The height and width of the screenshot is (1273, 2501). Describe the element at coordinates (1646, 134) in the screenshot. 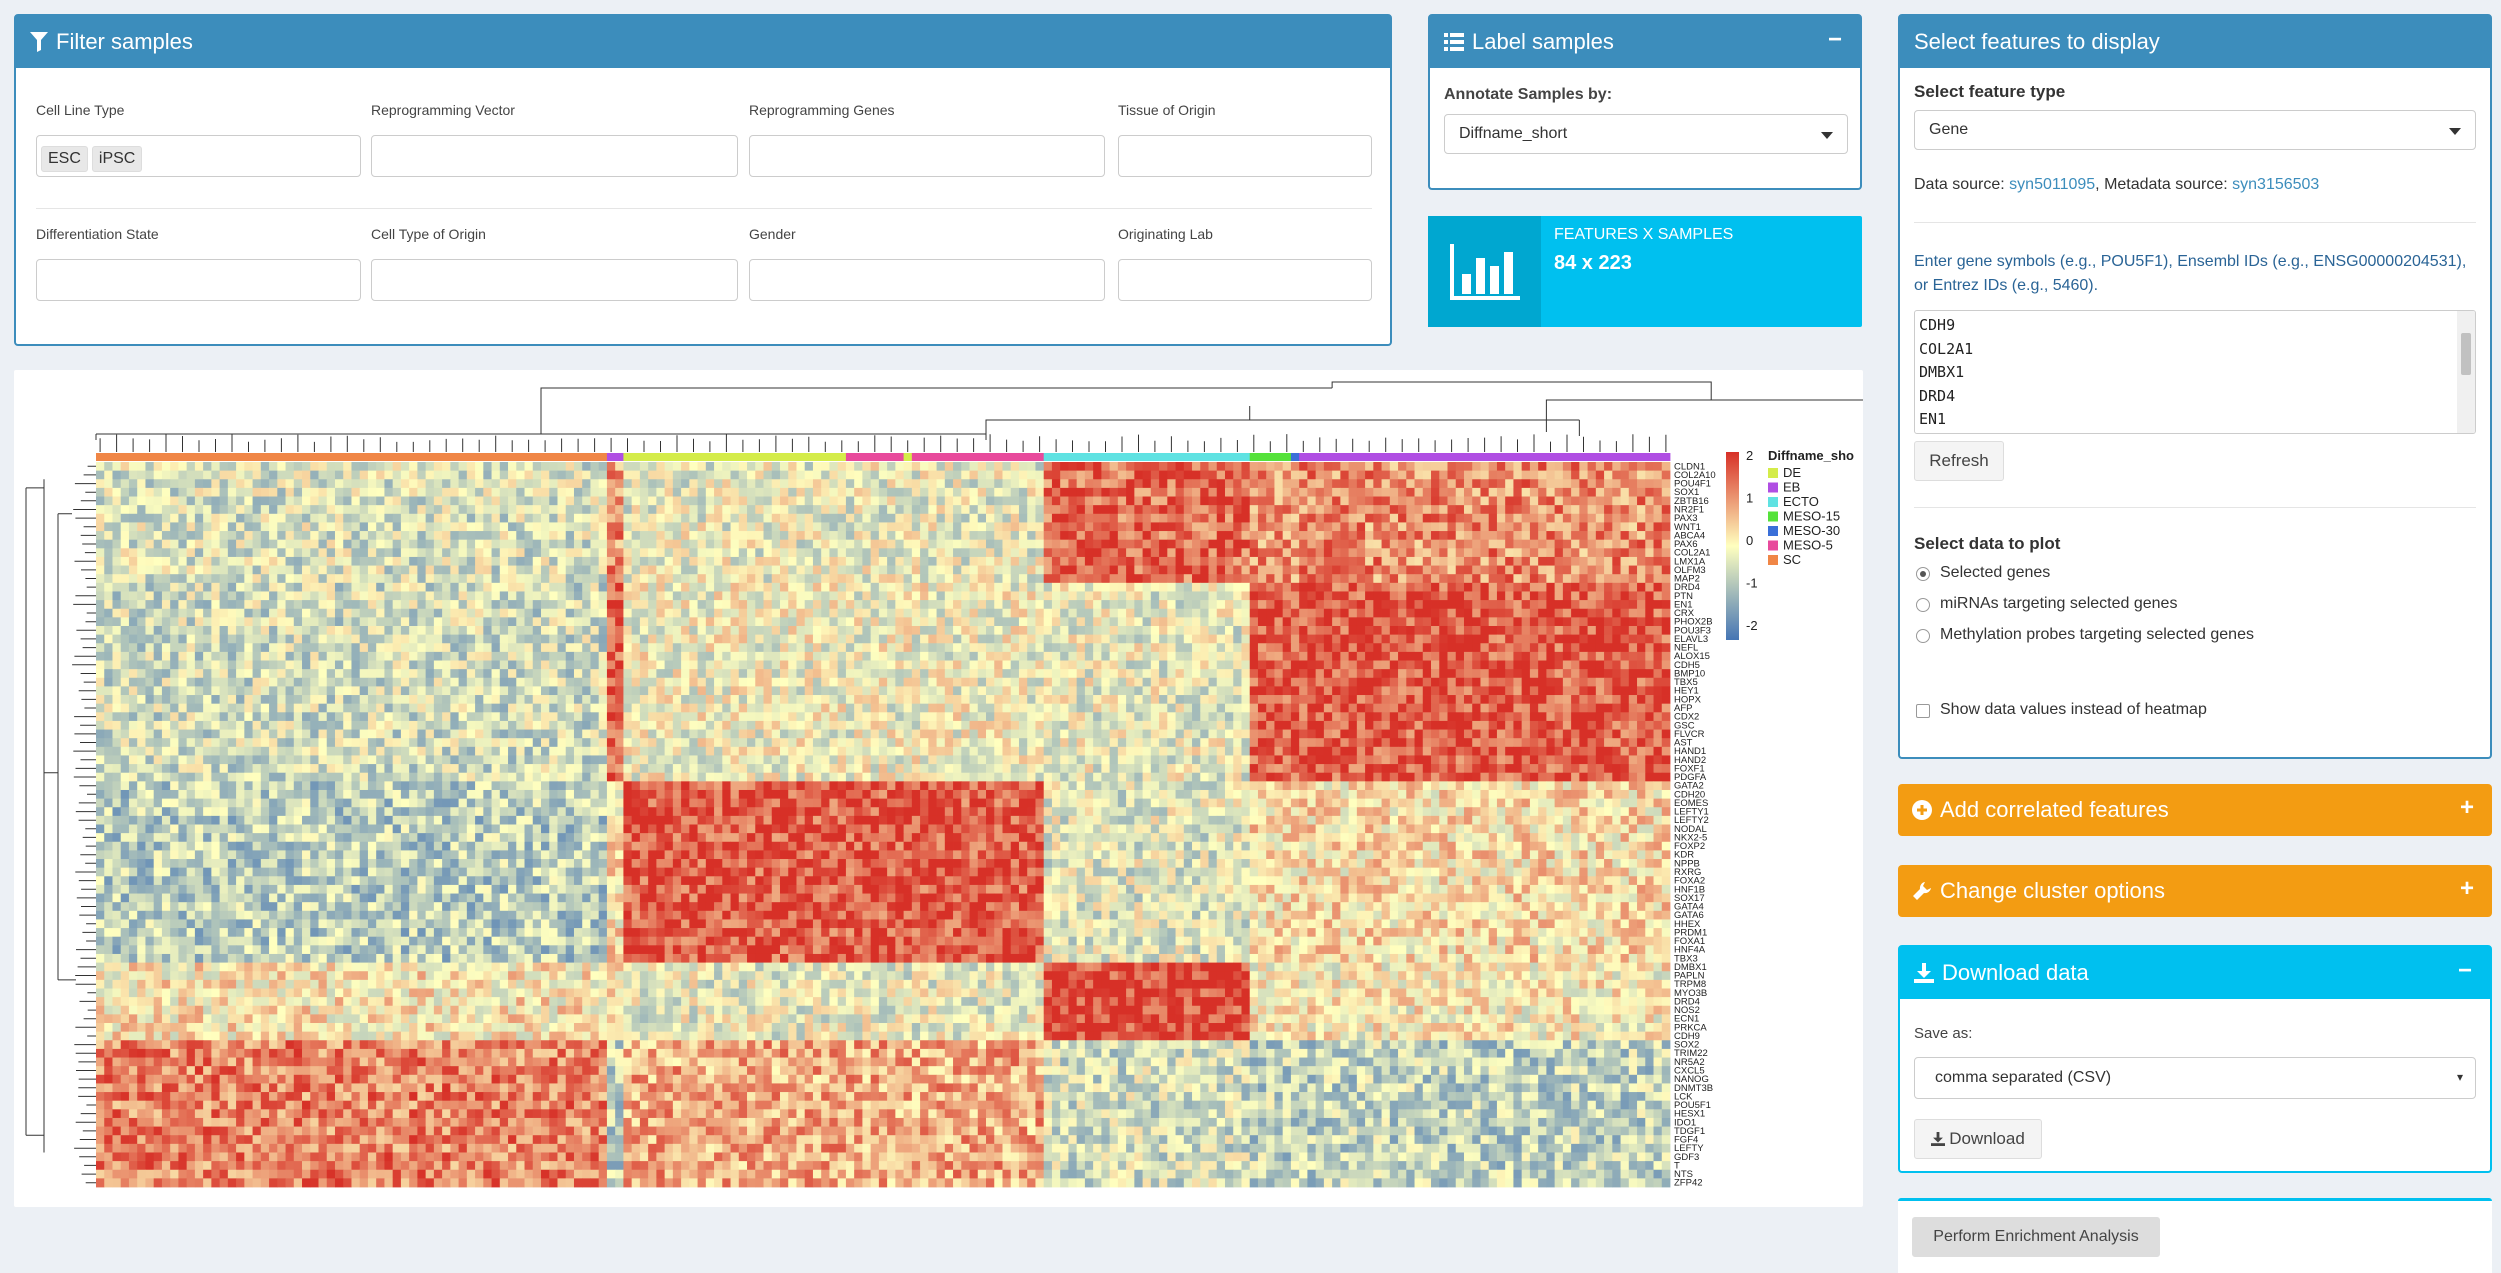

I see `annotate-select: Diffname_short` at that location.